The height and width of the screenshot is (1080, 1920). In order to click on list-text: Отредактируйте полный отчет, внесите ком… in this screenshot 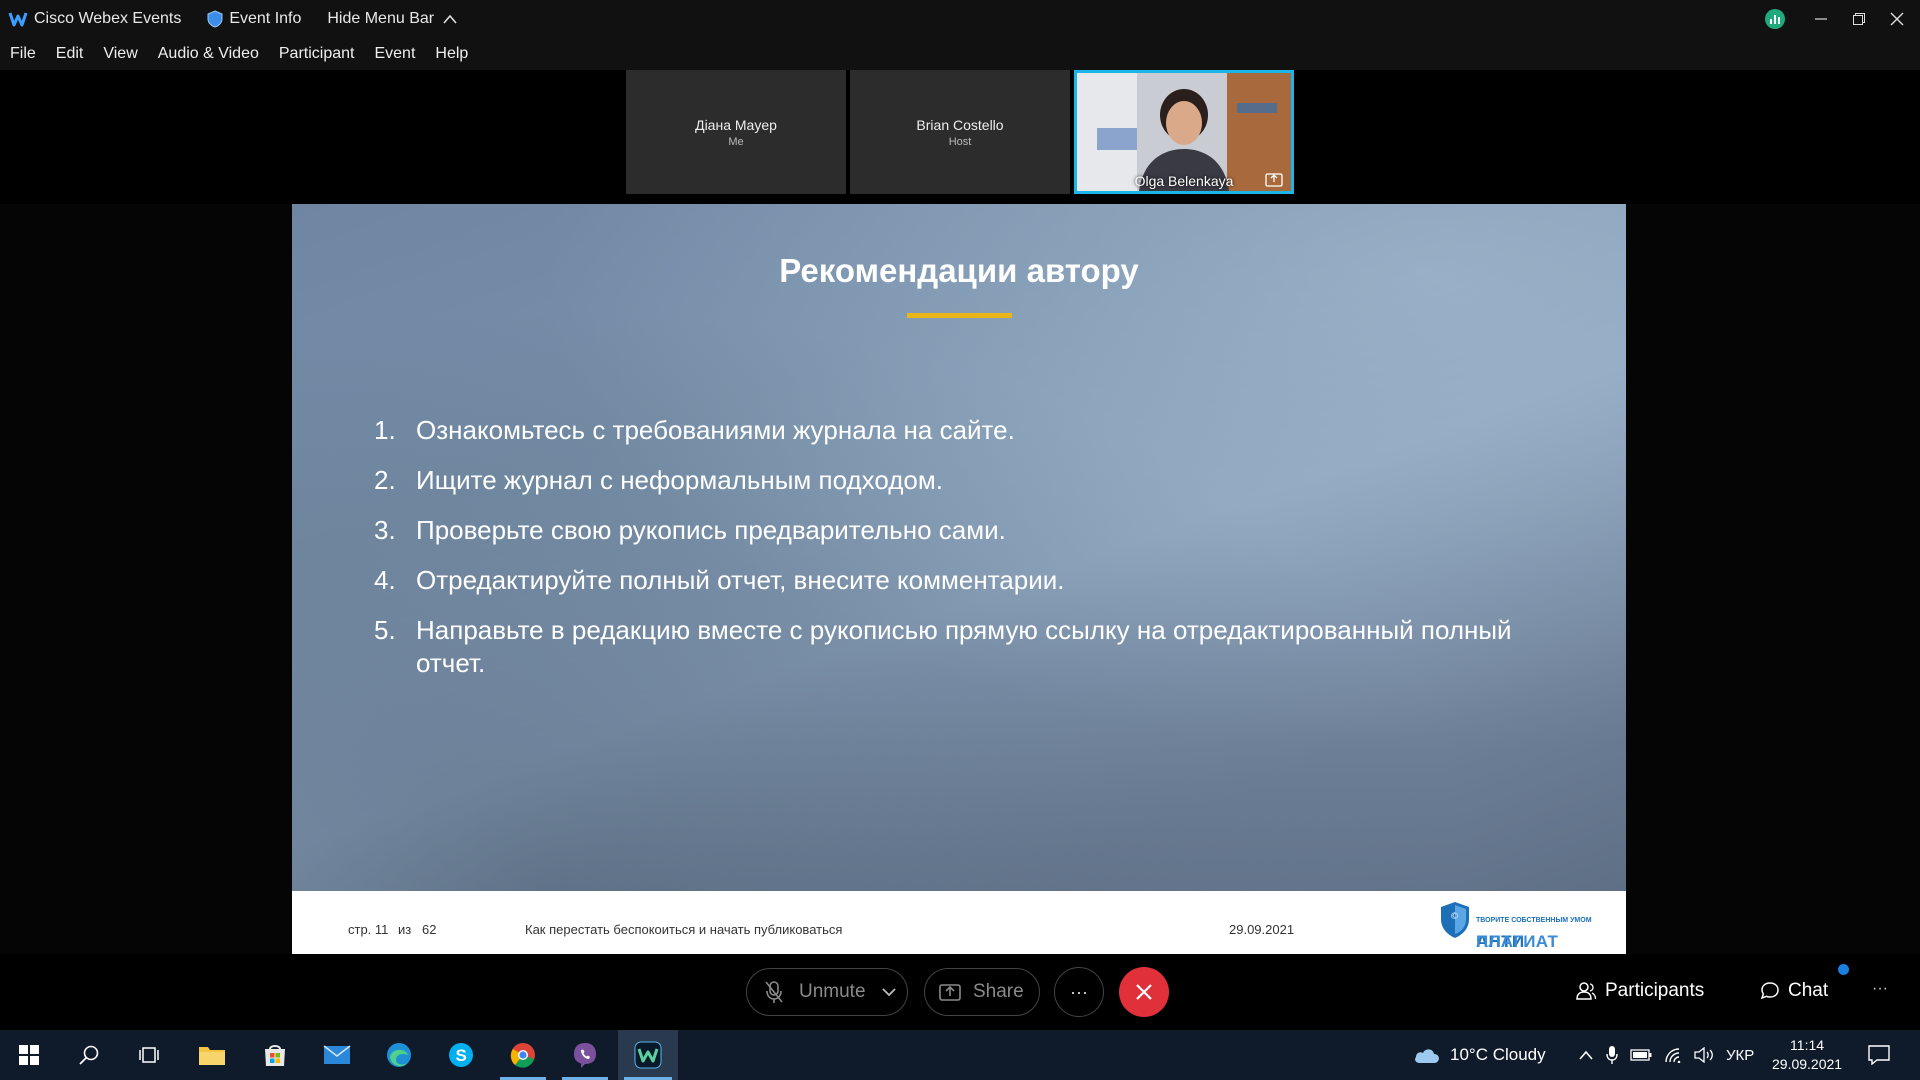, I will do `click(740, 580)`.